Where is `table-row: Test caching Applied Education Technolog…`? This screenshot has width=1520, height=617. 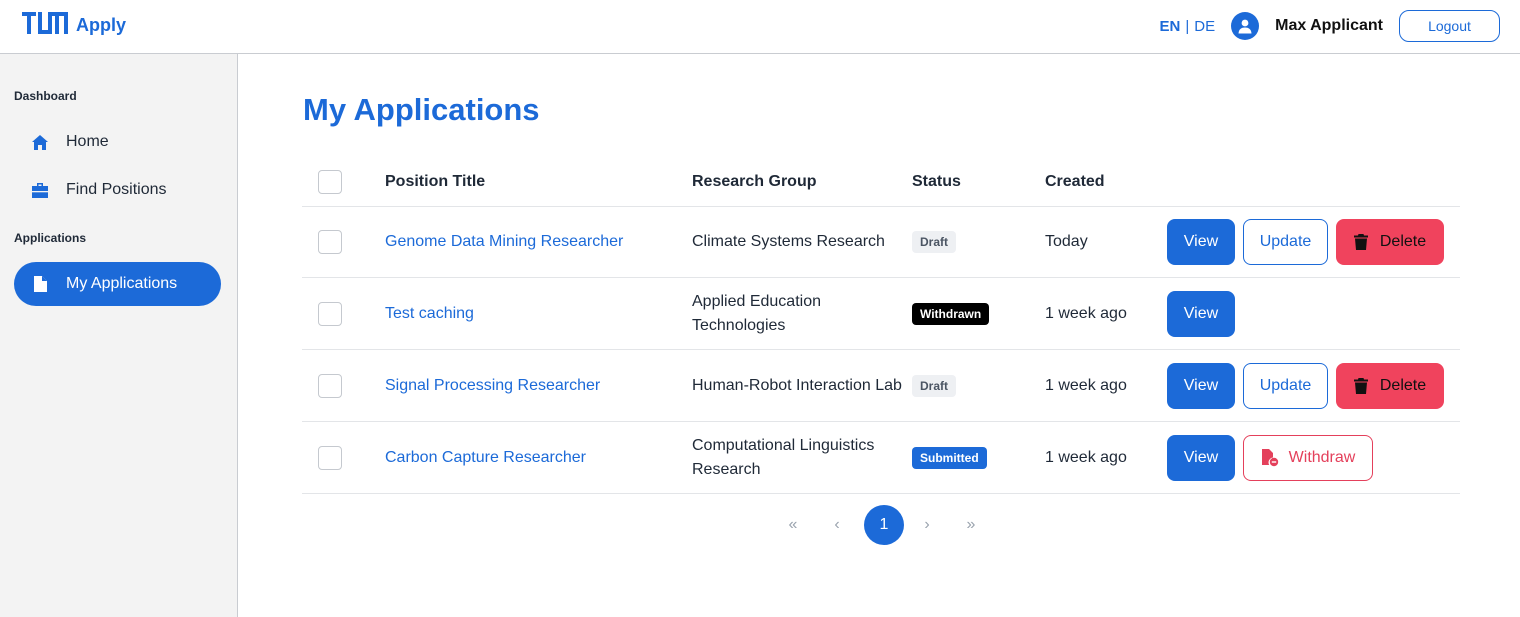 table-row: Test caching Applied Education Technolog… is located at coordinates (881, 314).